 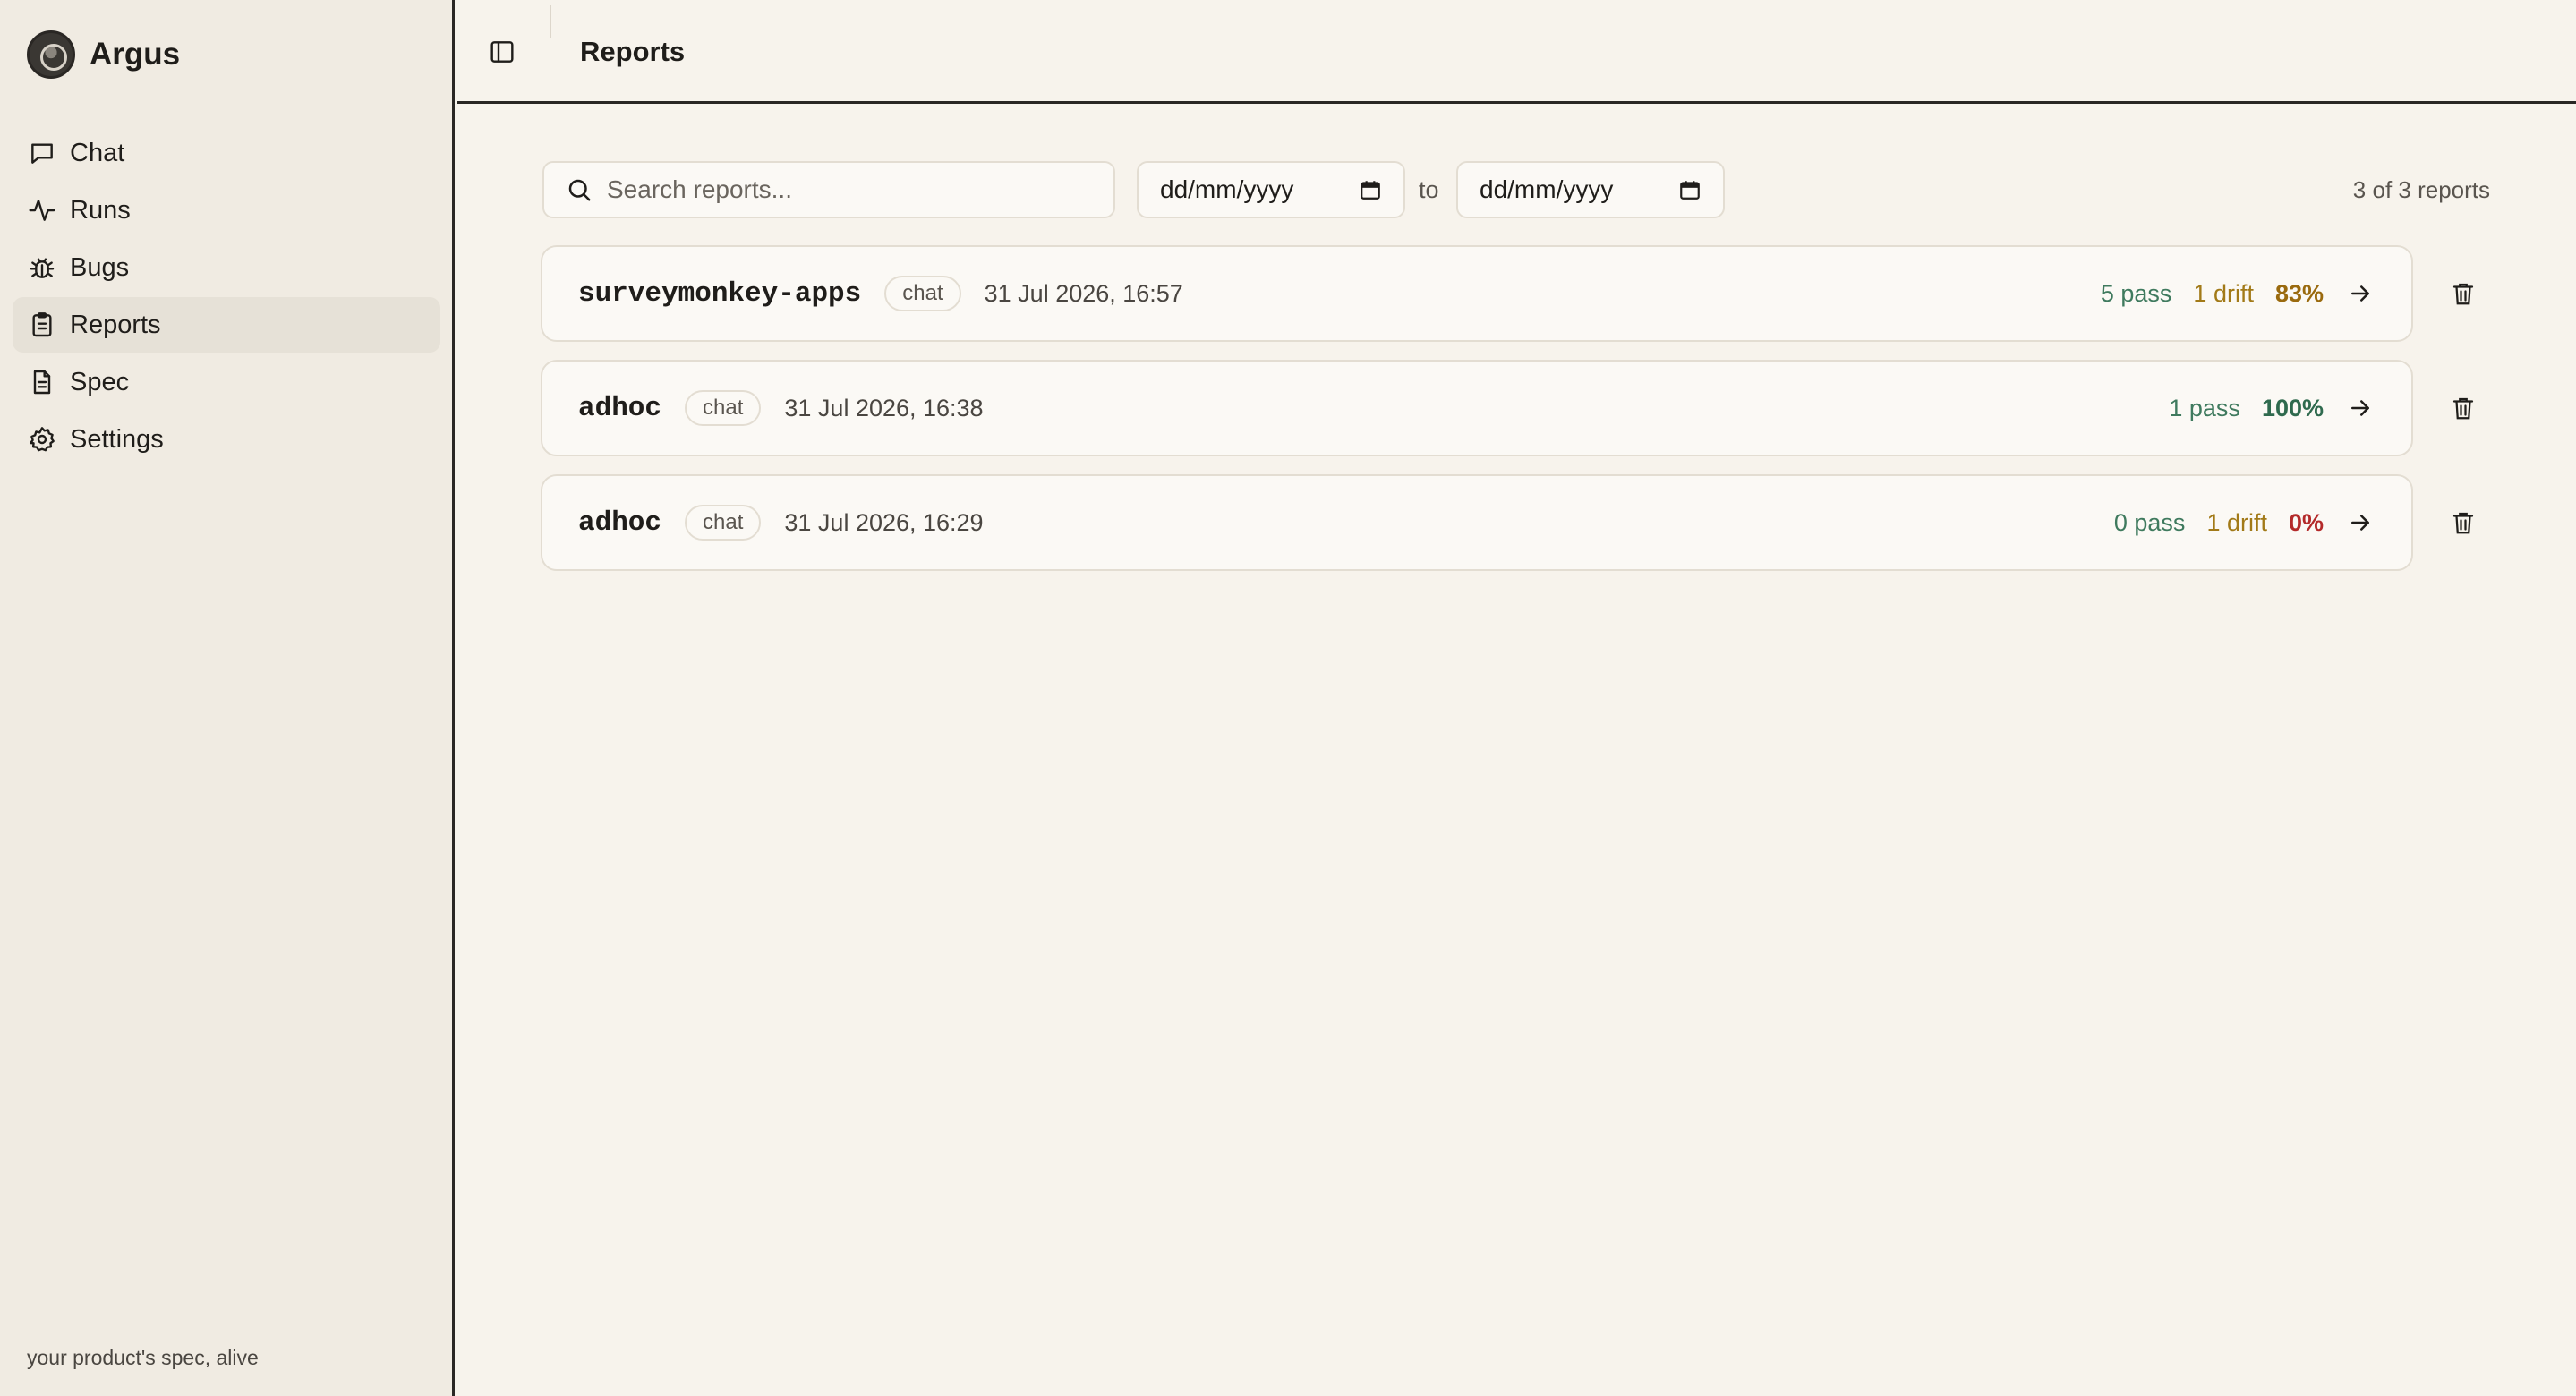 I want to click on sidebar-item-label: Bugs, so click(x=100, y=267).